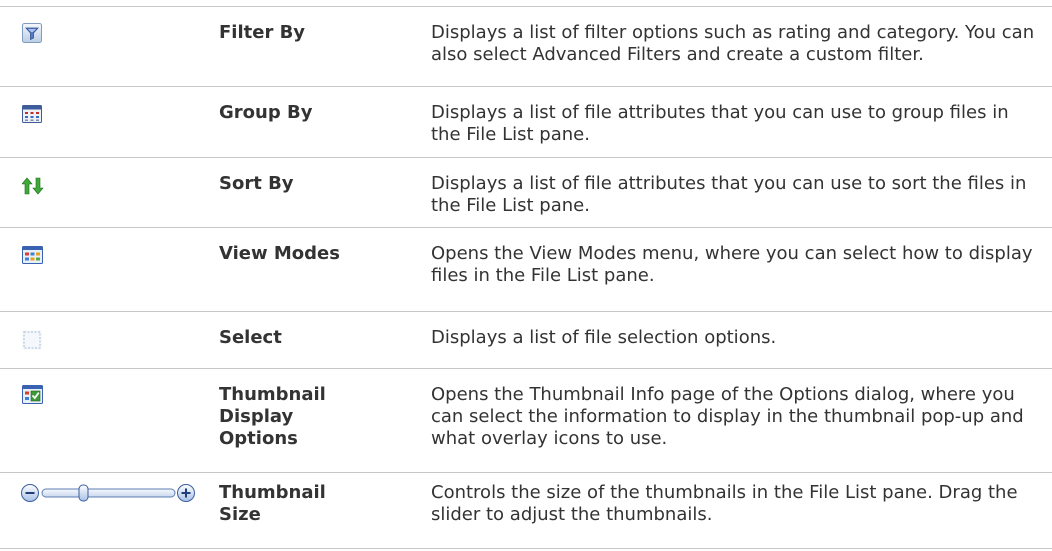  I want to click on row-name: Filter By, so click(262, 32).